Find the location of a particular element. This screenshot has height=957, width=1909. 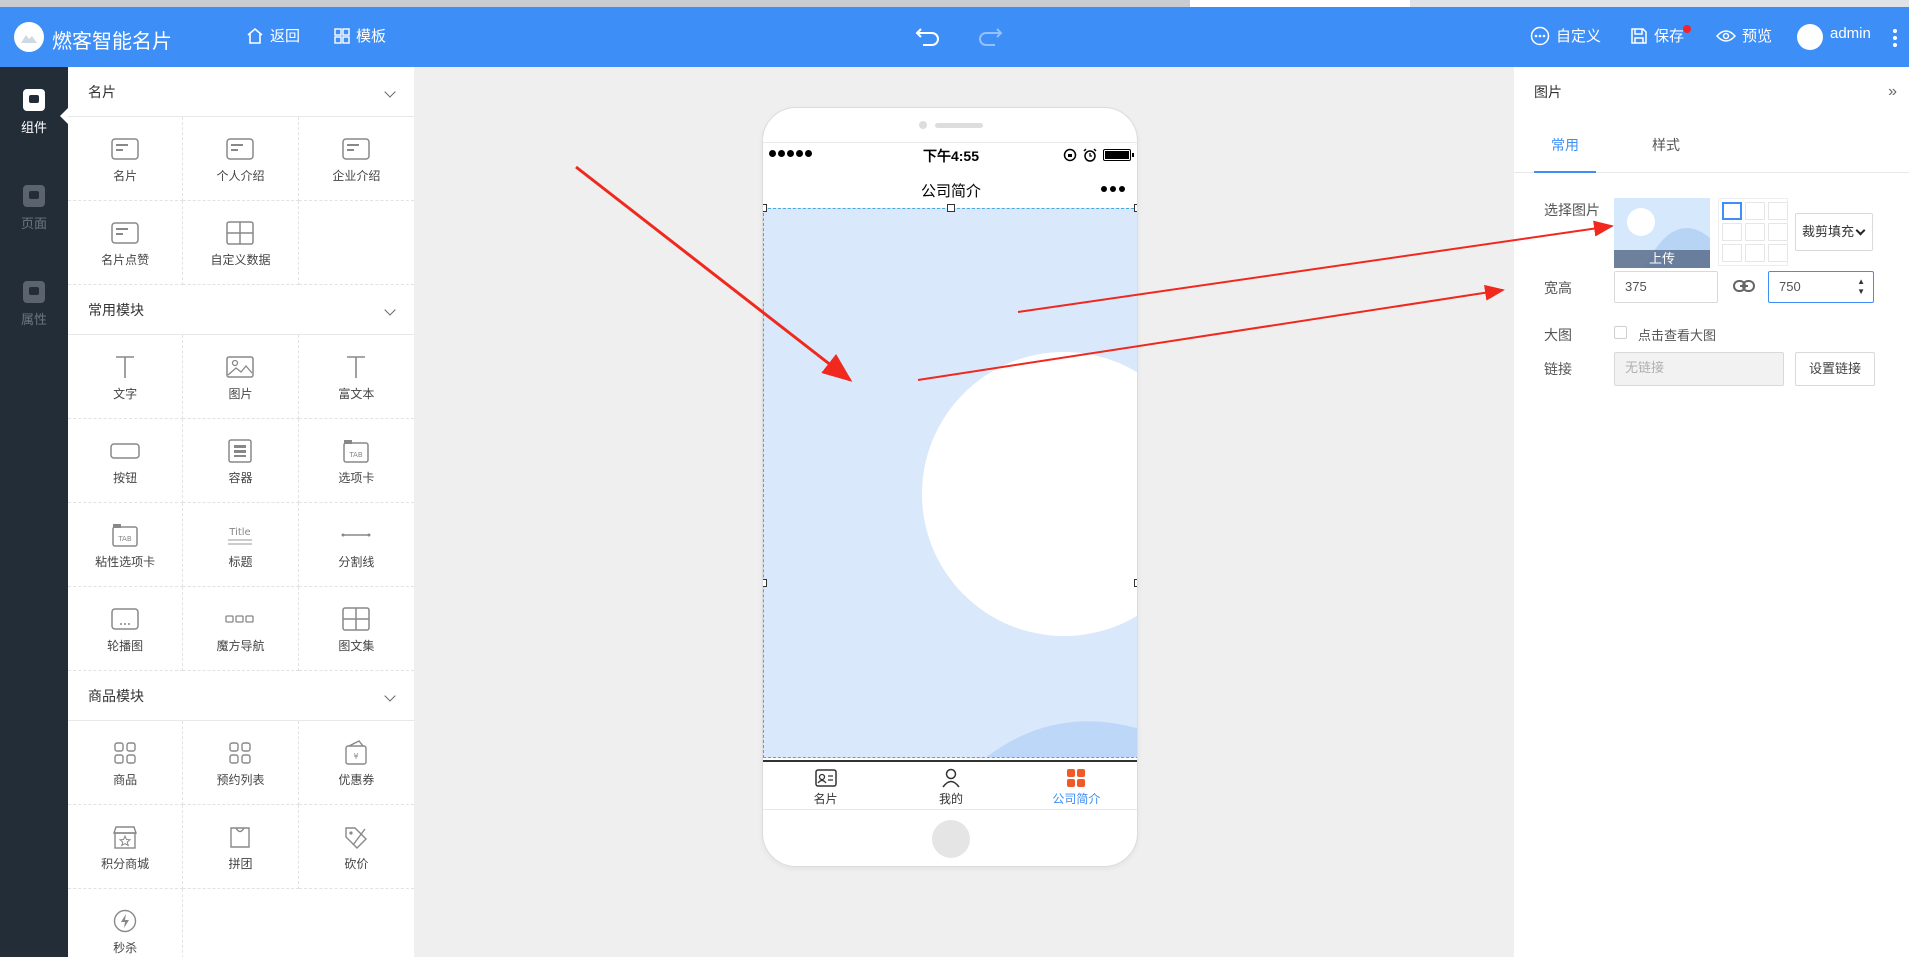

upload-label: 上传 is located at coordinates (1662, 259).